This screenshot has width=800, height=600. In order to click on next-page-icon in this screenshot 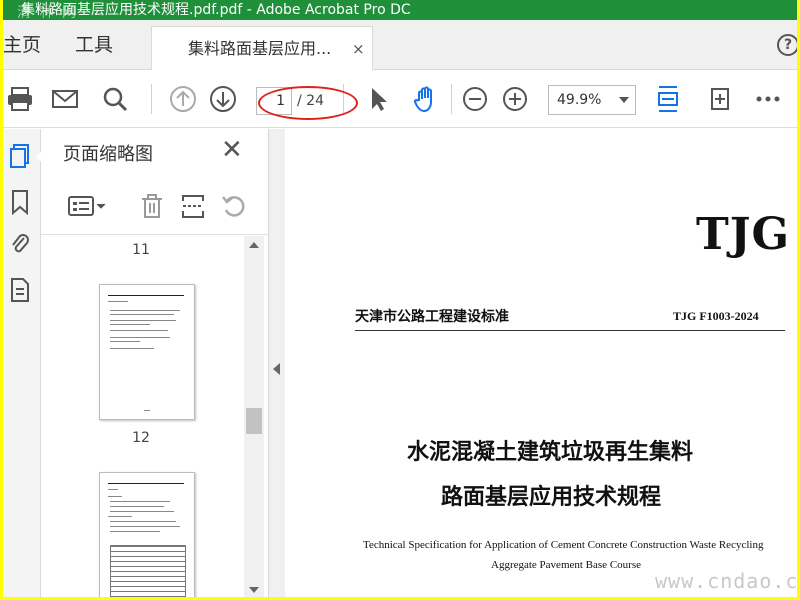, I will do `click(223, 99)`.